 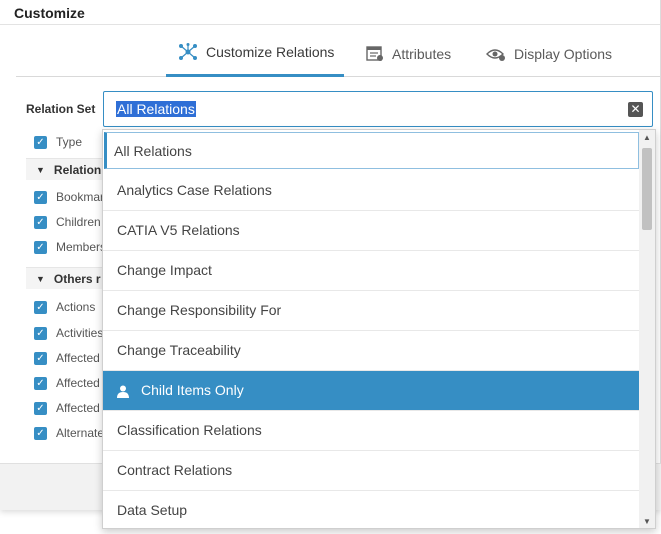 What do you see at coordinates (192, 390) in the screenshot?
I see `dropdown-option-label: Child Items Only` at bounding box center [192, 390].